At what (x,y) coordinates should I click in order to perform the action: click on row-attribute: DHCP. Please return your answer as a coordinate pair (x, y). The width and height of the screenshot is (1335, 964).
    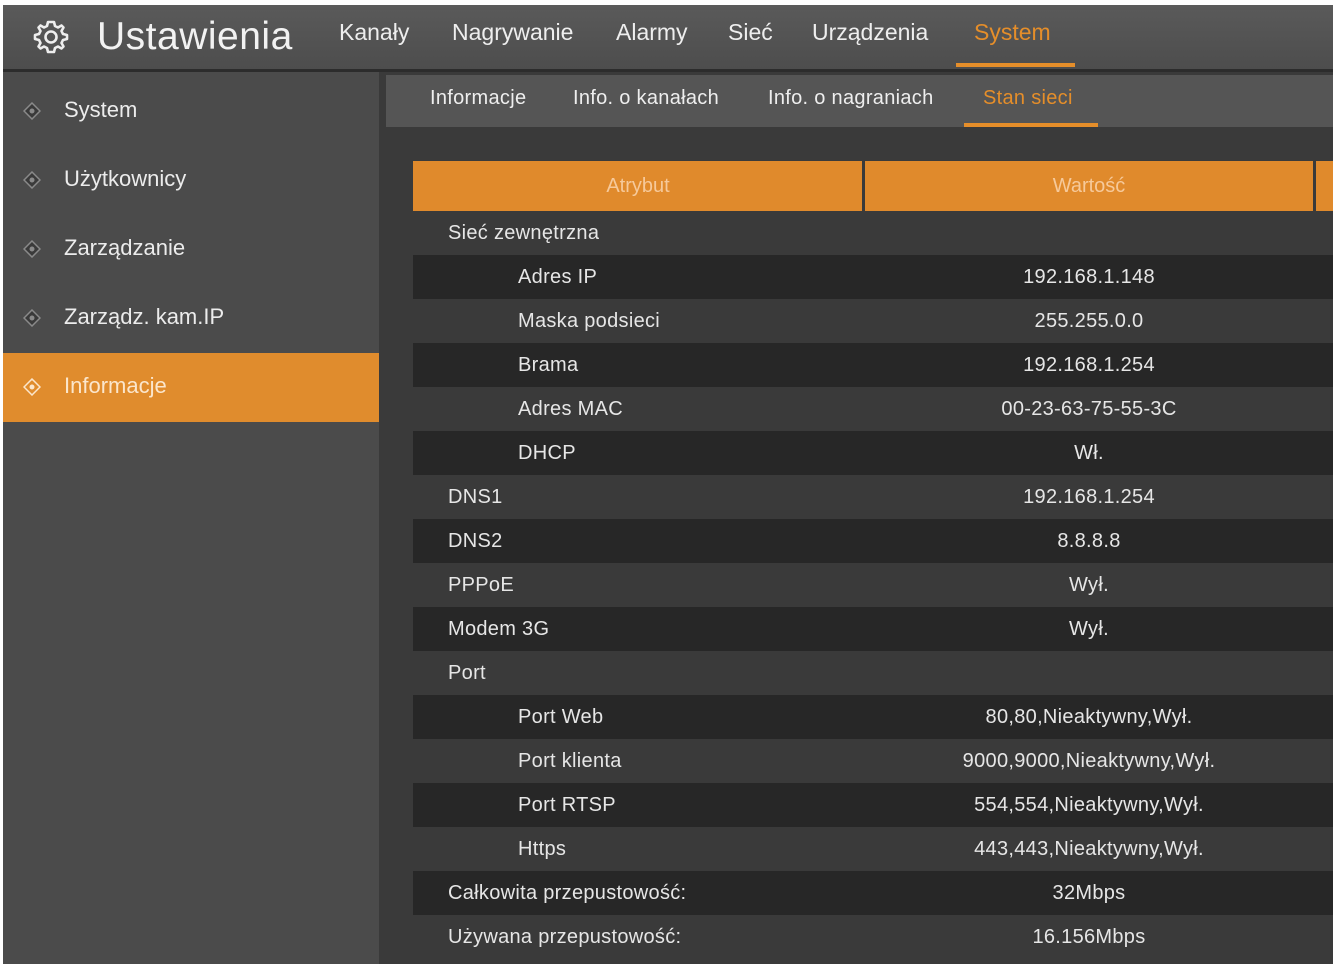
    Looking at the image, I should click on (547, 453).